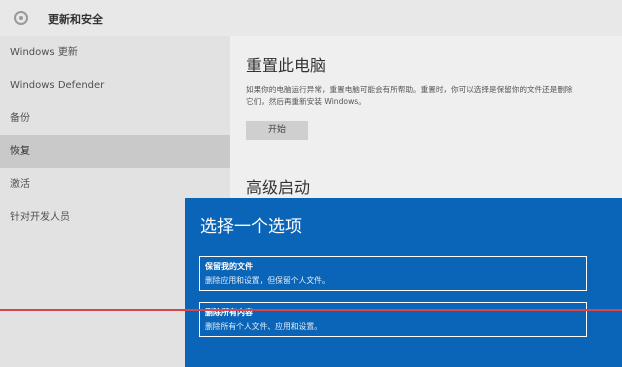 The height and width of the screenshot is (367, 622). What do you see at coordinates (393, 319) in the screenshot?
I see `remove-everything-option: 删除所有内容 删除所有个人文件、应用和设置。` at bounding box center [393, 319].